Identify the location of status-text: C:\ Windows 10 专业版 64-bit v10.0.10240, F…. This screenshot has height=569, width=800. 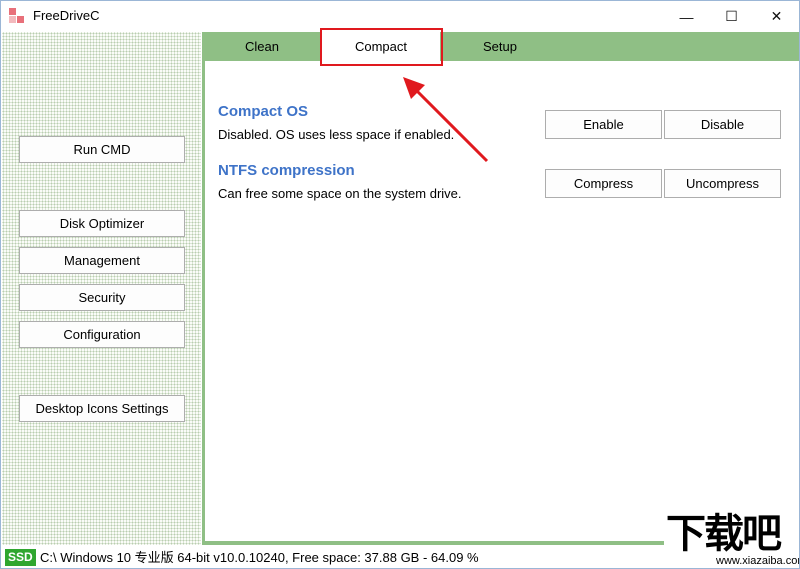
(259, 557).